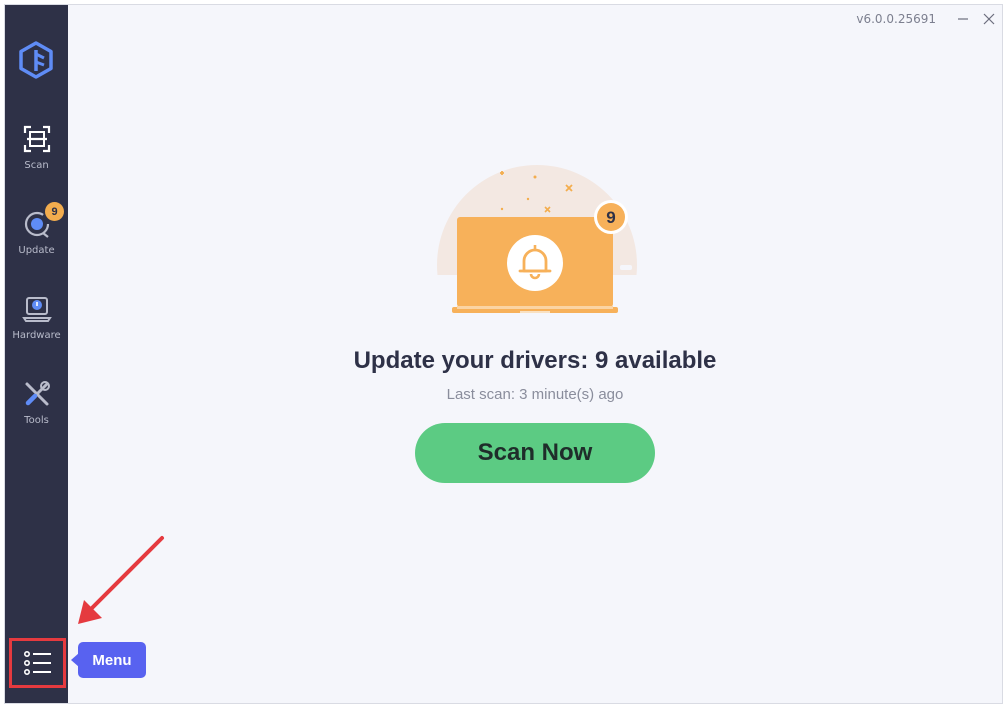 The width and height of the screenshot is (1008, 709). I want to click on tooltip-label: Menu, so click(112, 660).